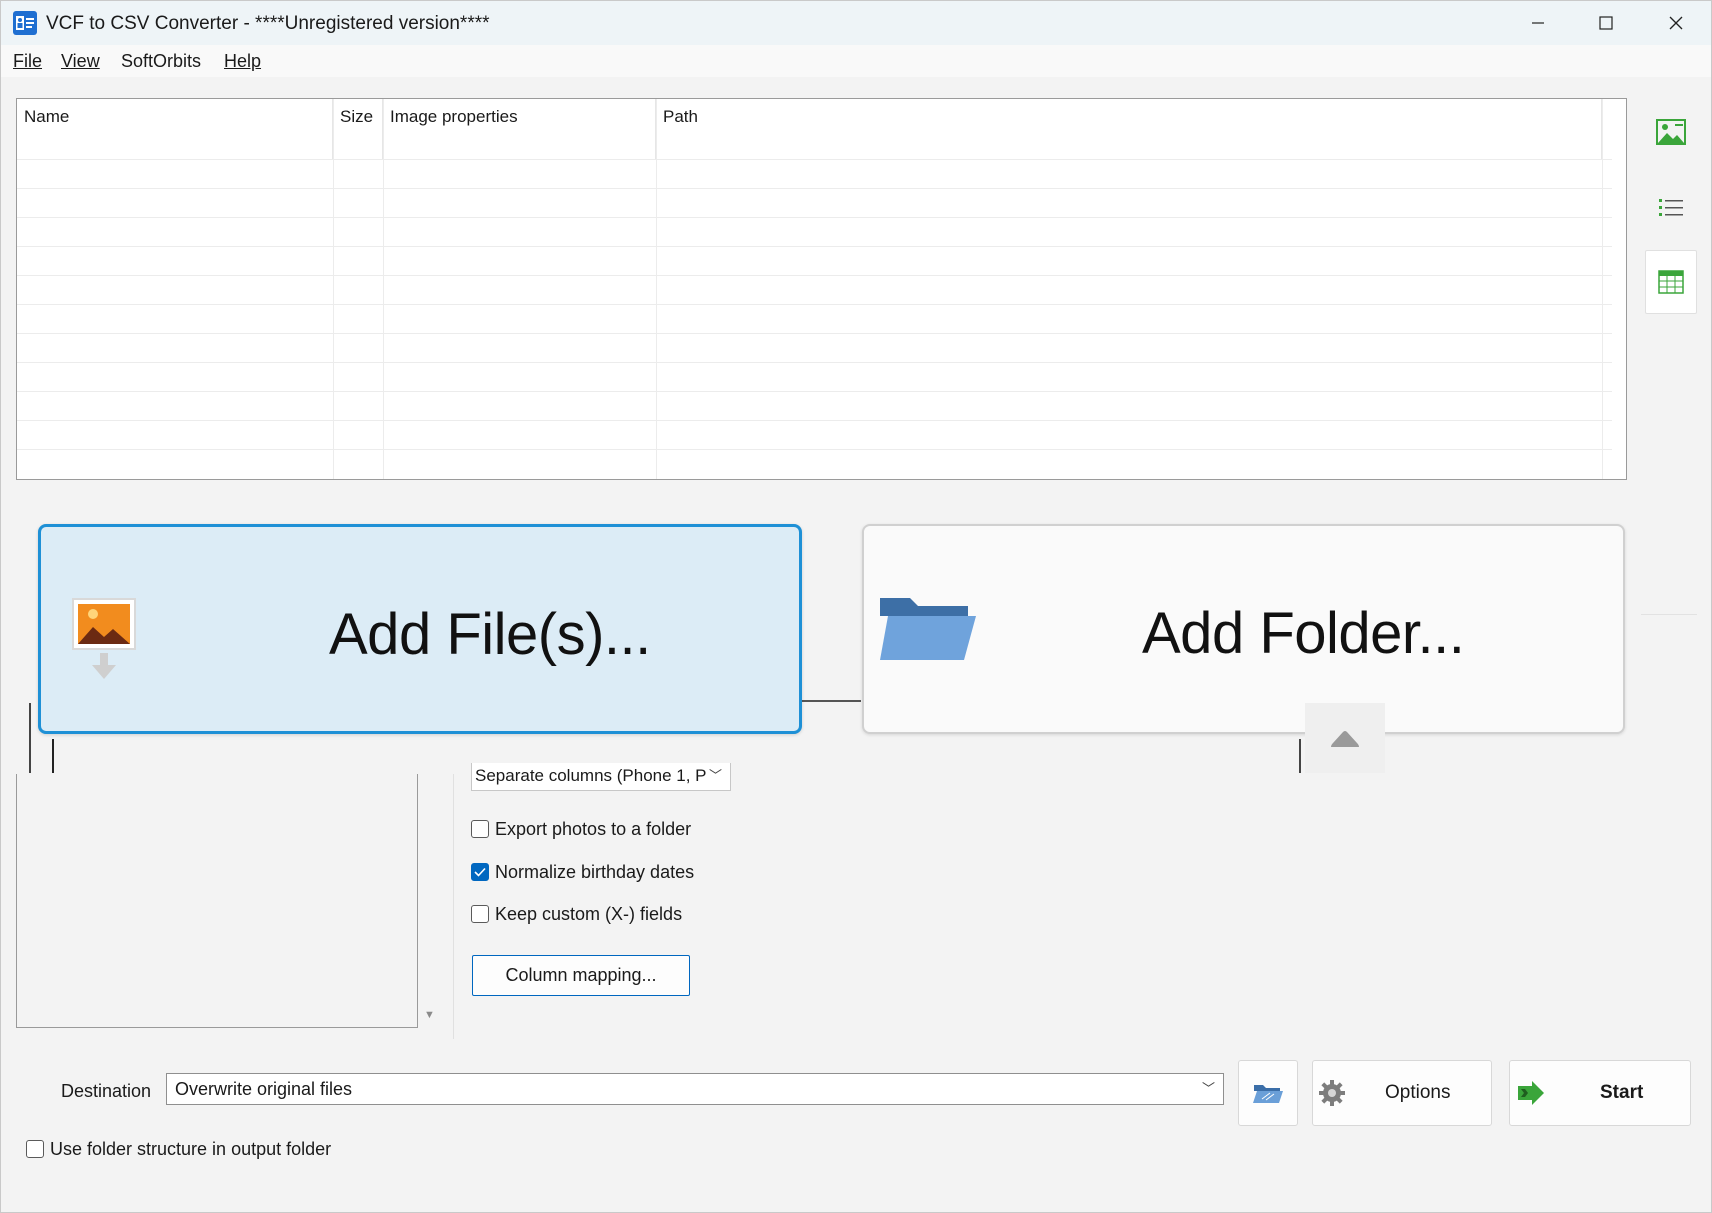  I want to click on maximize-icon, so click(1606, 23).